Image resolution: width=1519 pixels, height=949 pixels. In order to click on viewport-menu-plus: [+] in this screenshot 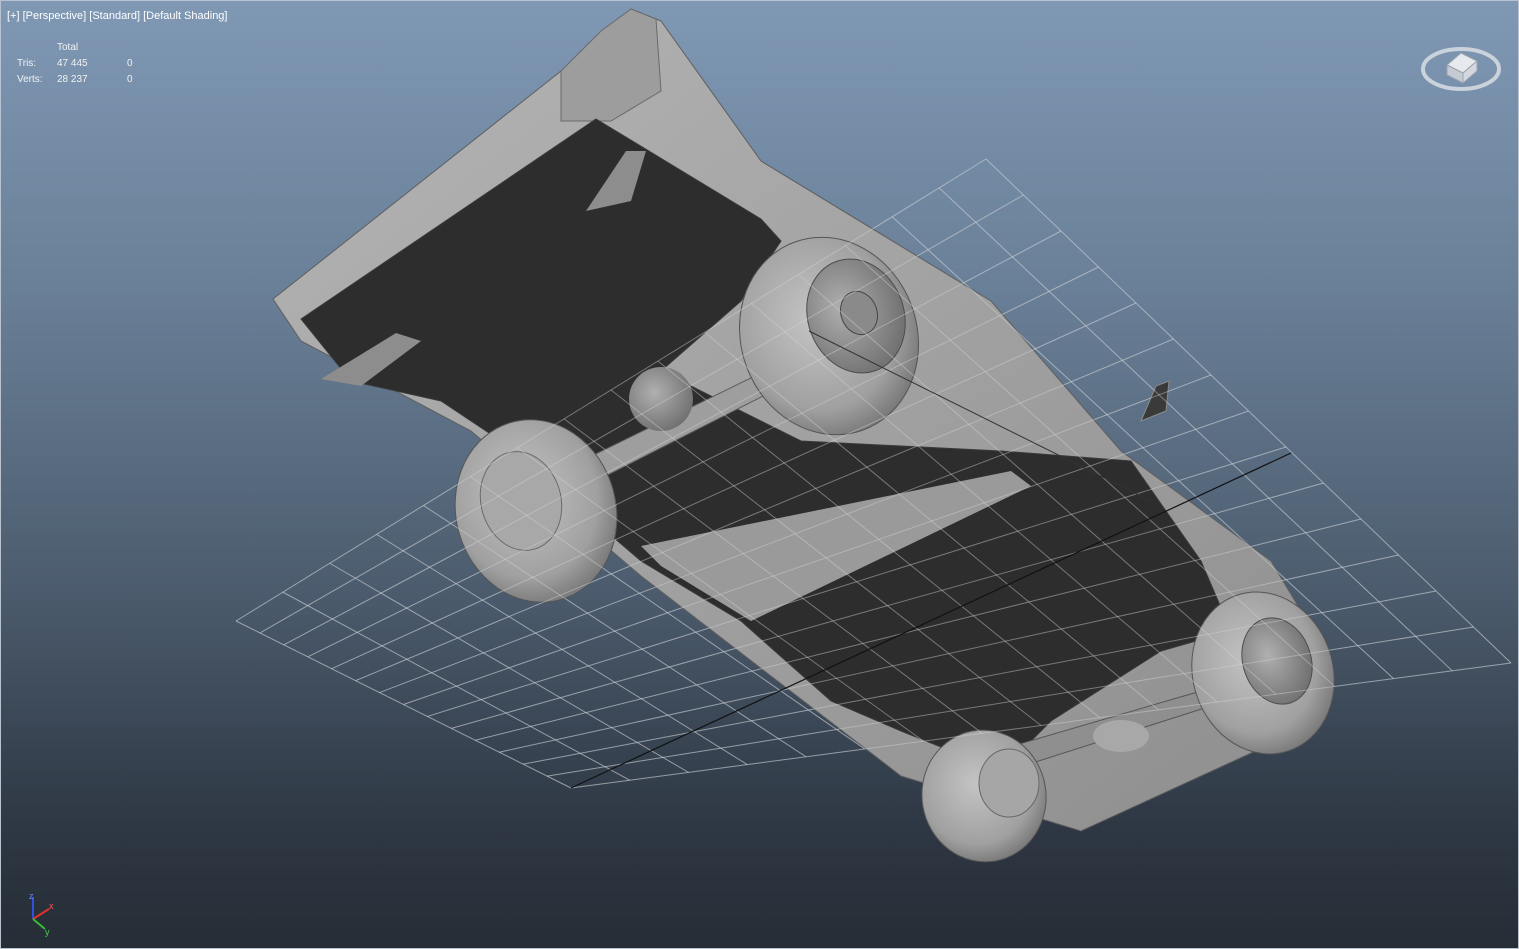, I will do `click(13, 16)`.